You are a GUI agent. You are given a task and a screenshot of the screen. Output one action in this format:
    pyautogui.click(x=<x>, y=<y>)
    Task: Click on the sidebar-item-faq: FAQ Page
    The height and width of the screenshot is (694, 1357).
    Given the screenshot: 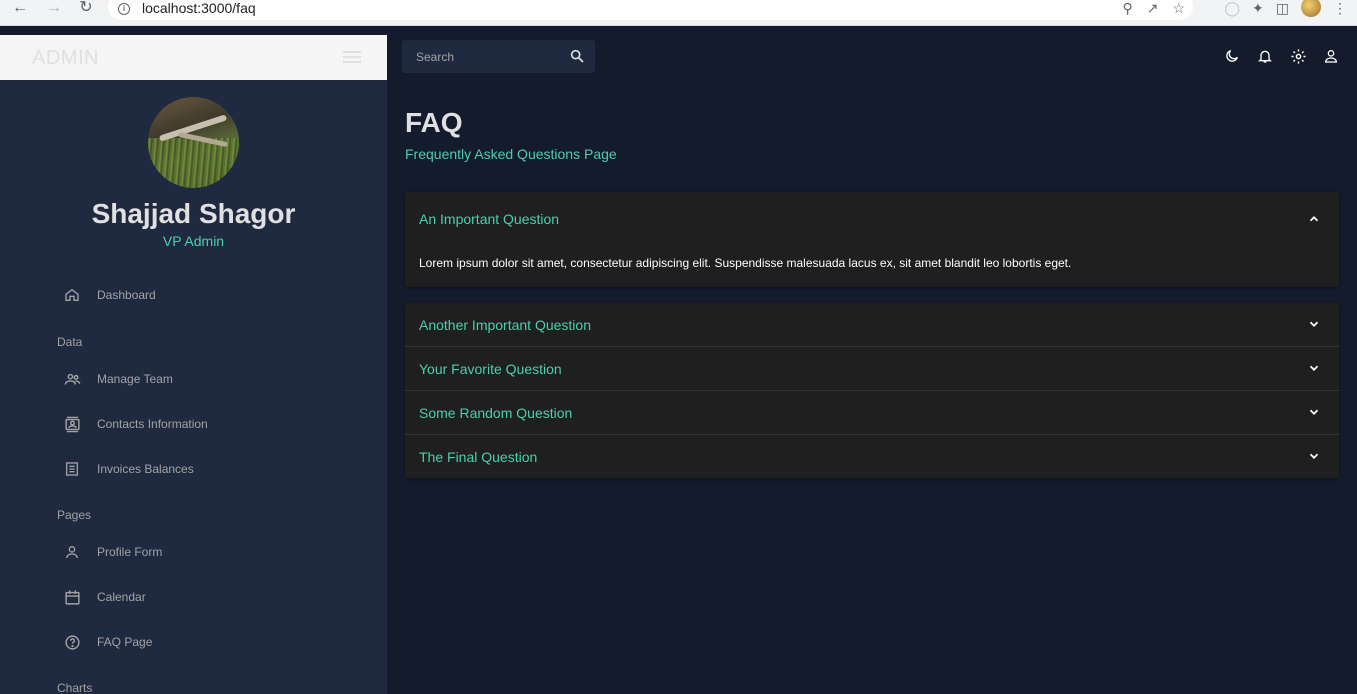 What is the action you would take?
    pyautogui.click(x=104, y=642)
    